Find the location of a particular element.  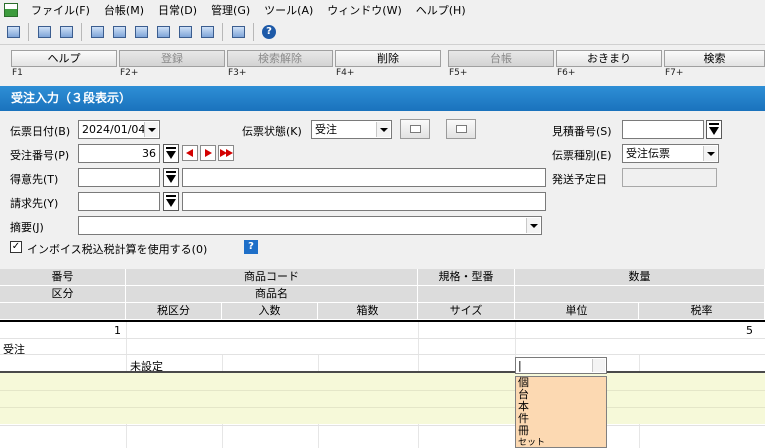

estimate-picker-icon is located at coordinates (714, 129).